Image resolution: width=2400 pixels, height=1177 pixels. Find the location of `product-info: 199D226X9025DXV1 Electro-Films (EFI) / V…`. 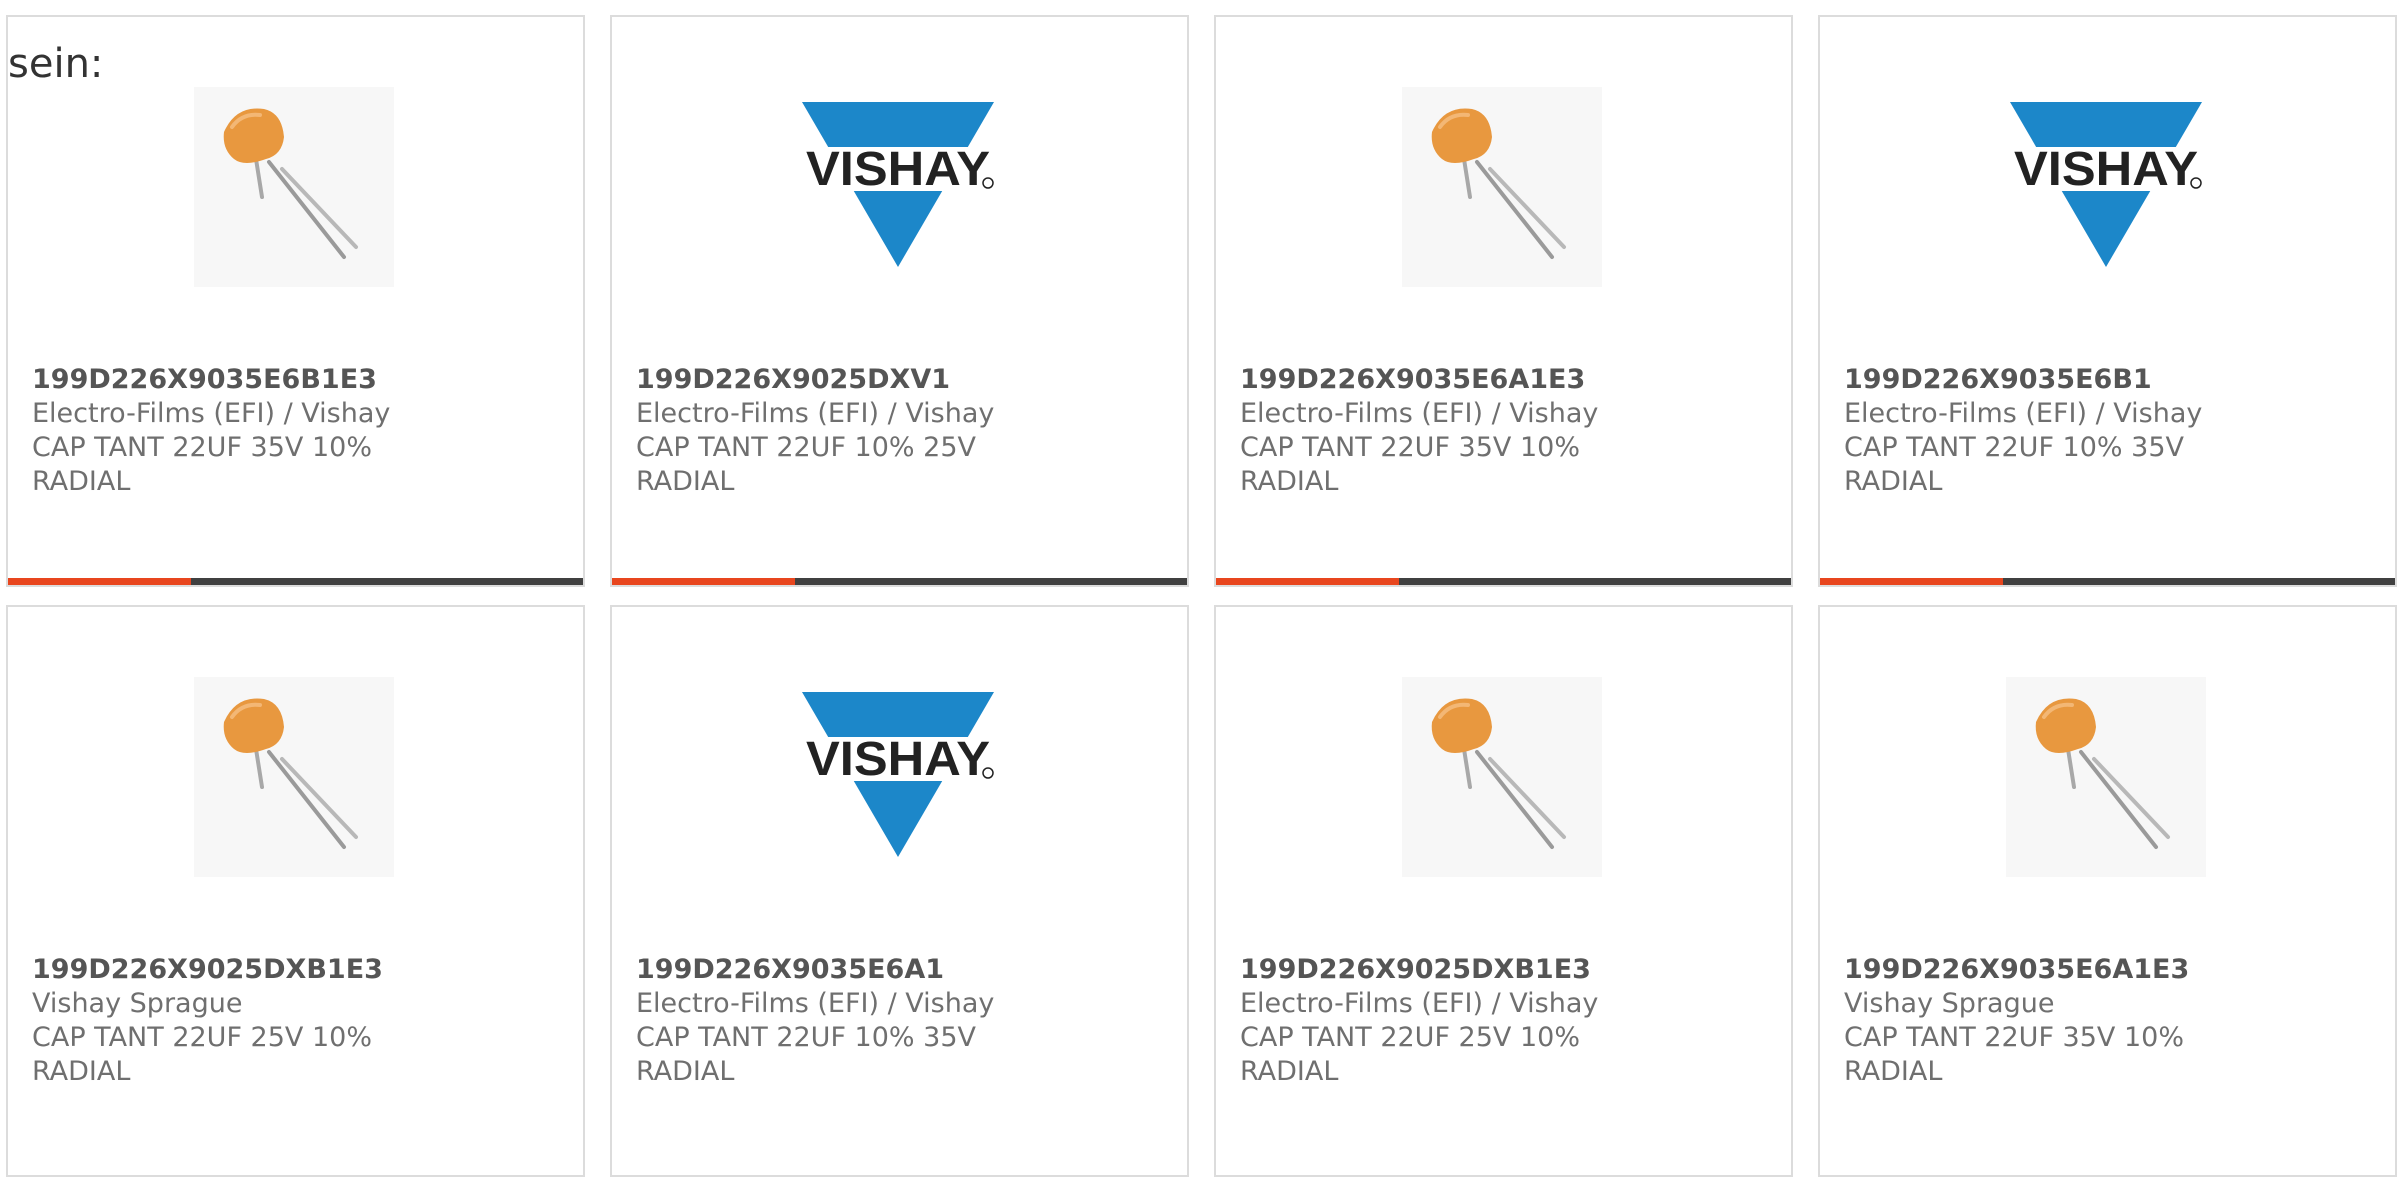

product-info: 199D226X9025DXV1 Electro-Films (EFI) / V… is located at coordinates (901, 431).